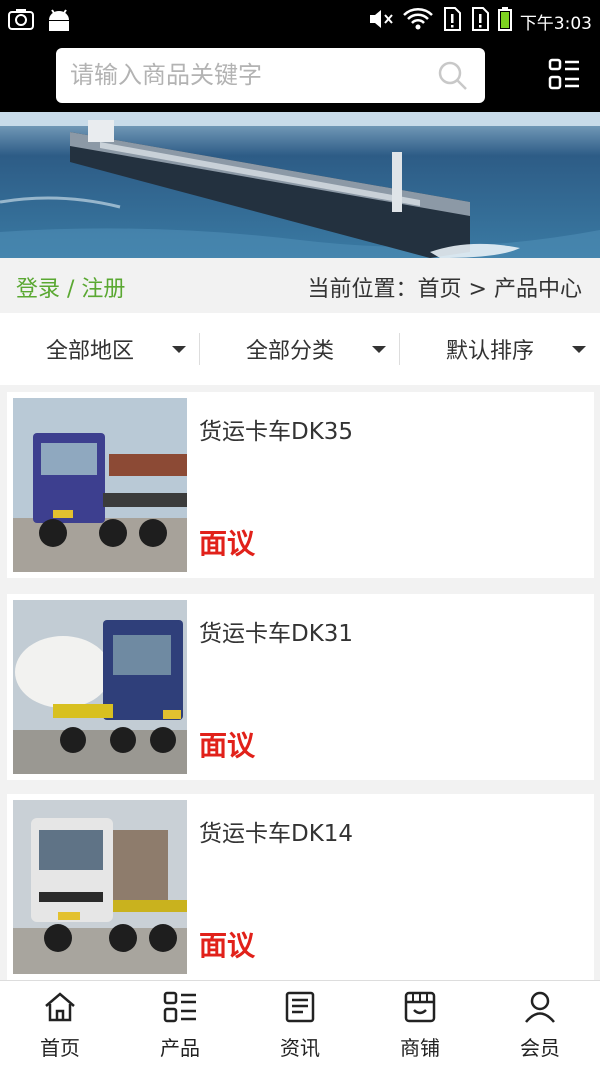 The height and width of the screenshot is (1067, 600). What do you see at coordinates (300, 1009) in the screenshot?
I see `document-icon` at bounding box center [300, 1009].